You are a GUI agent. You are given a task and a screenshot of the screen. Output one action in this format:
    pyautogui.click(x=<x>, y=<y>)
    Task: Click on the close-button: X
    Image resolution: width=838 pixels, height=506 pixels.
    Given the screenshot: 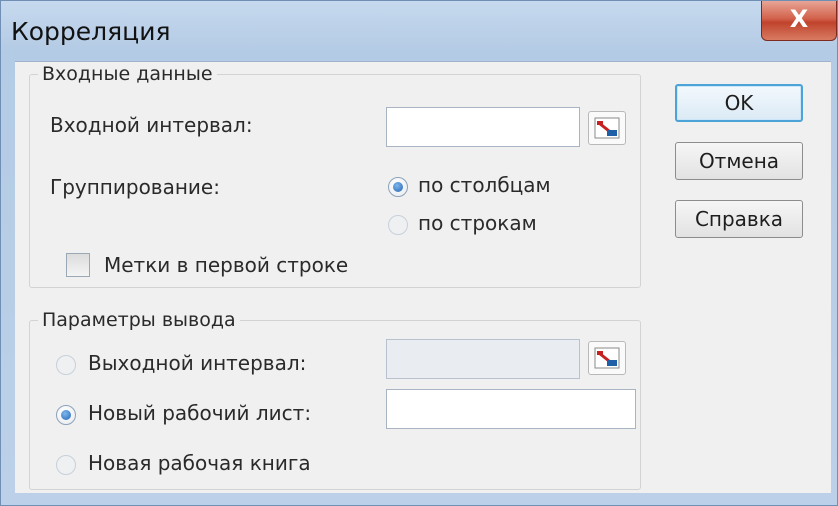 What is the action you would take?
    pyautogui.click(x=799, y=21)
    